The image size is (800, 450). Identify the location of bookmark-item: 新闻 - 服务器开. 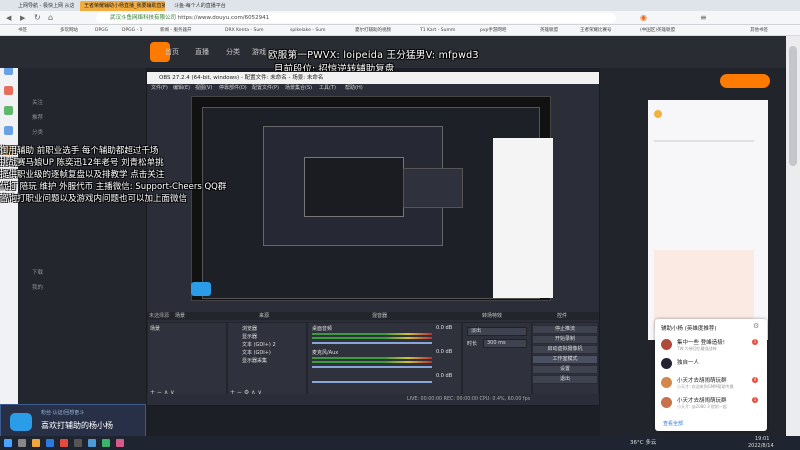
(175, 30).